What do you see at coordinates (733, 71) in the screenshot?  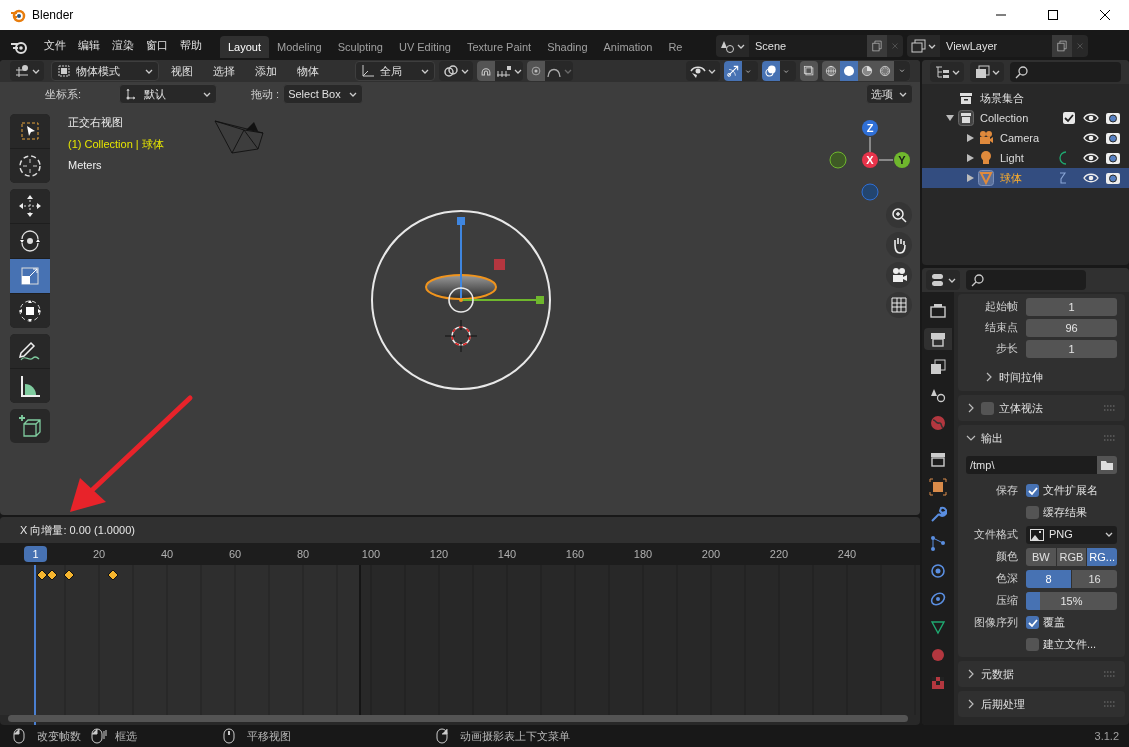 I see `gizmo-toggle` at bounding box center [733, 71].